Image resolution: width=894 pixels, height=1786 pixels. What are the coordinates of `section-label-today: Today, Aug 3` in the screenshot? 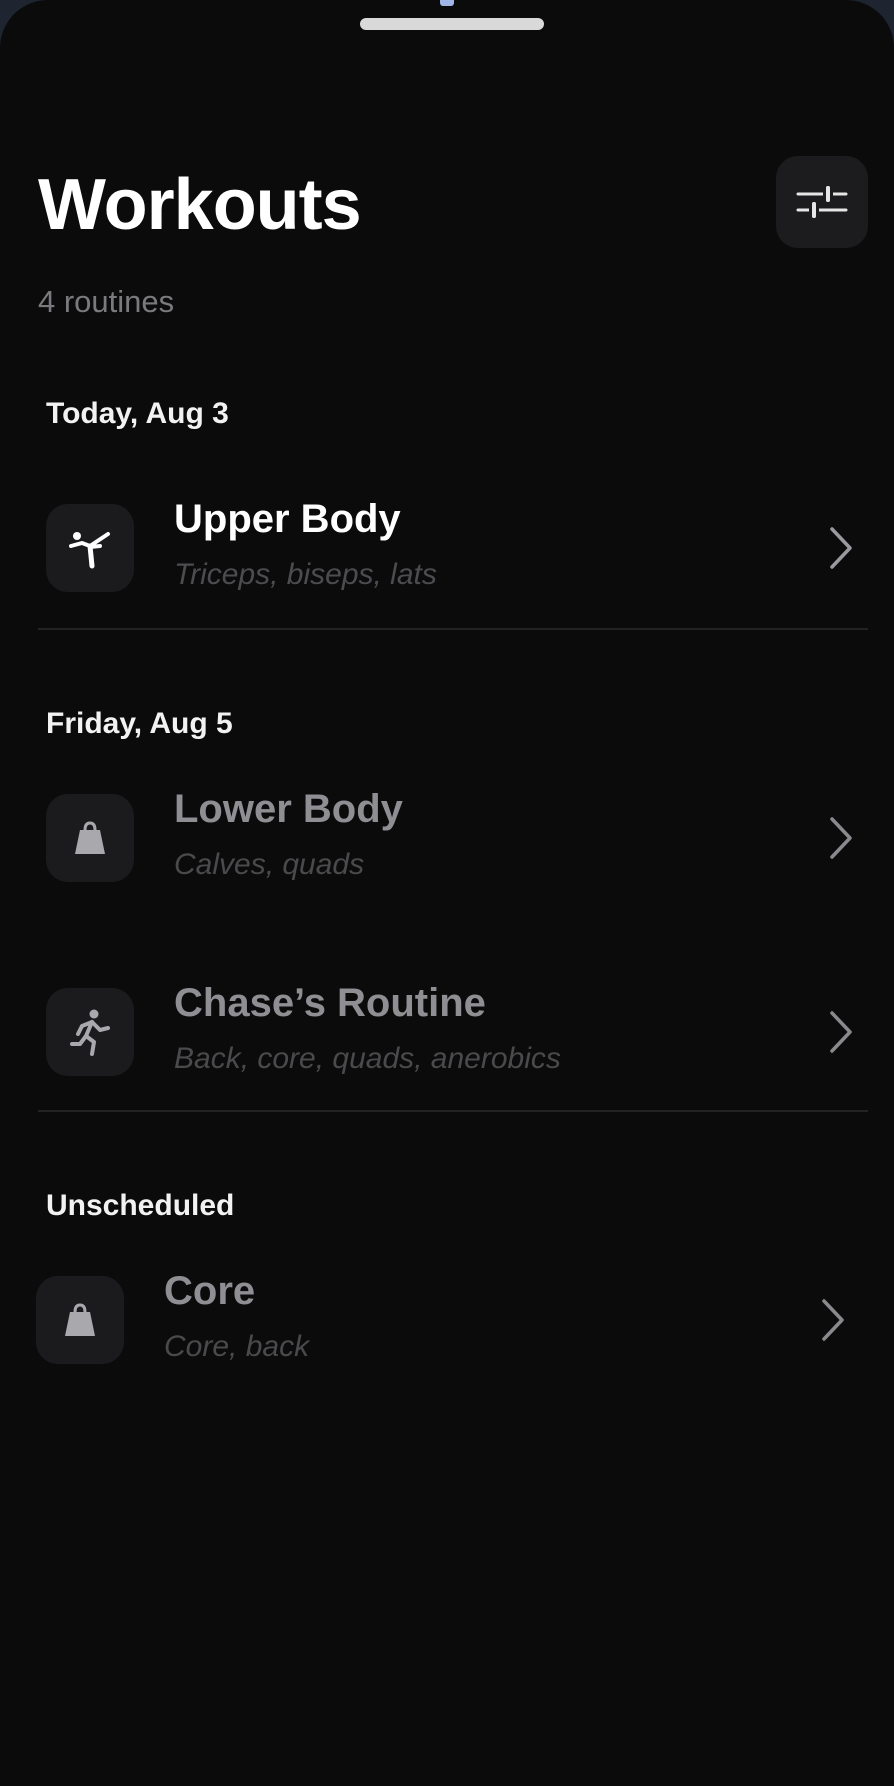 It's located at (137, 413).